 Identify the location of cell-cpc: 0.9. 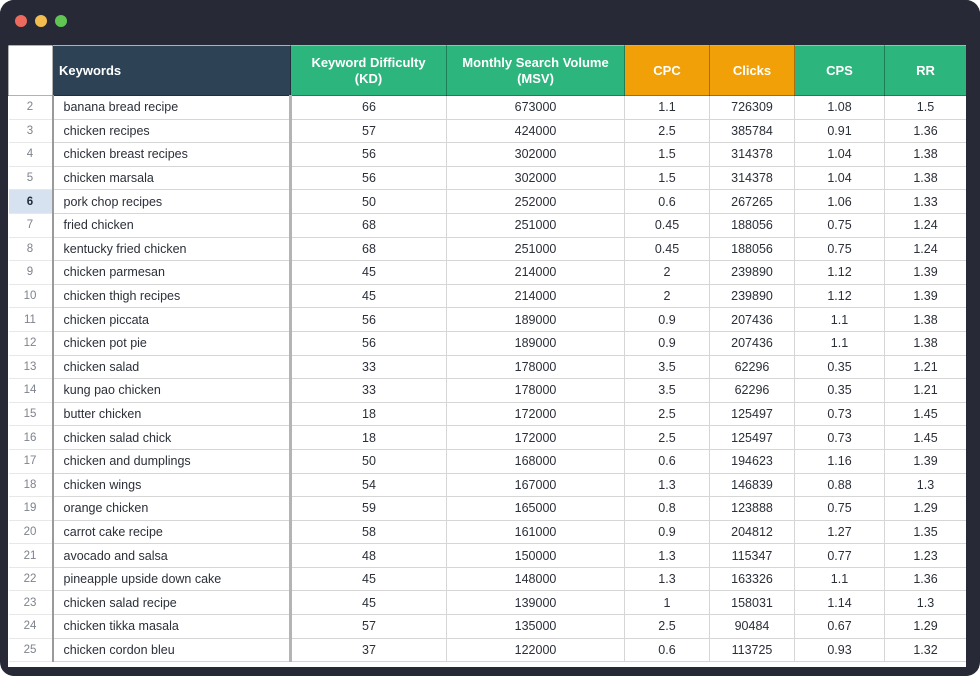
(667, 319).